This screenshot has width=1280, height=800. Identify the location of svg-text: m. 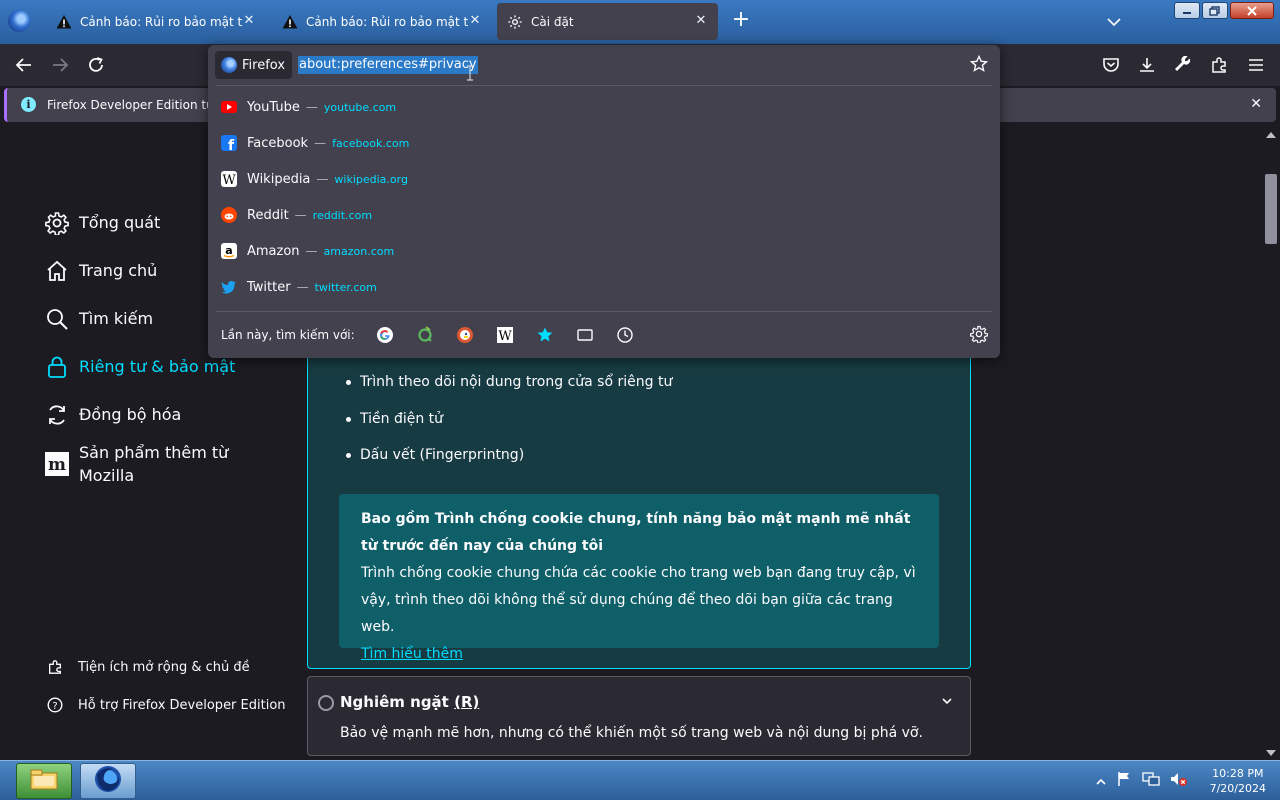
(57, 465).